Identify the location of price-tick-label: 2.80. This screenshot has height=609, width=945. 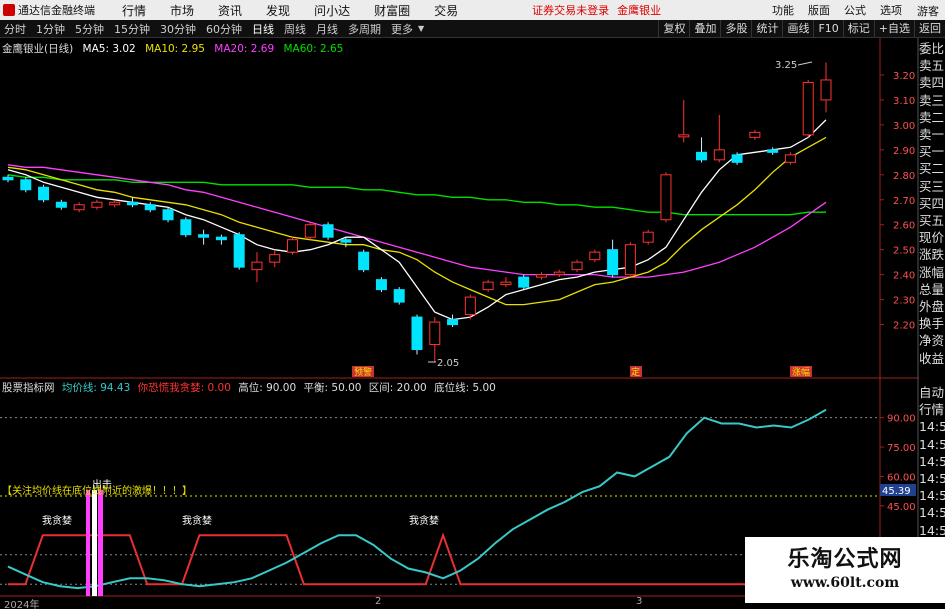
(904, 176).